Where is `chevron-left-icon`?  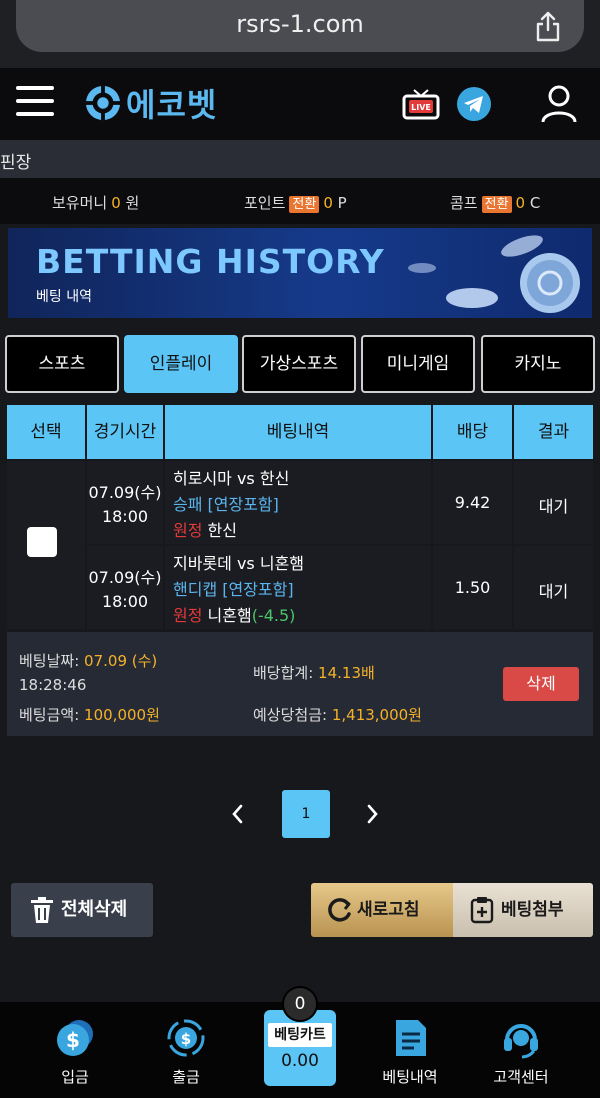
chevron-left-icon is located at coordinates (238, 814).